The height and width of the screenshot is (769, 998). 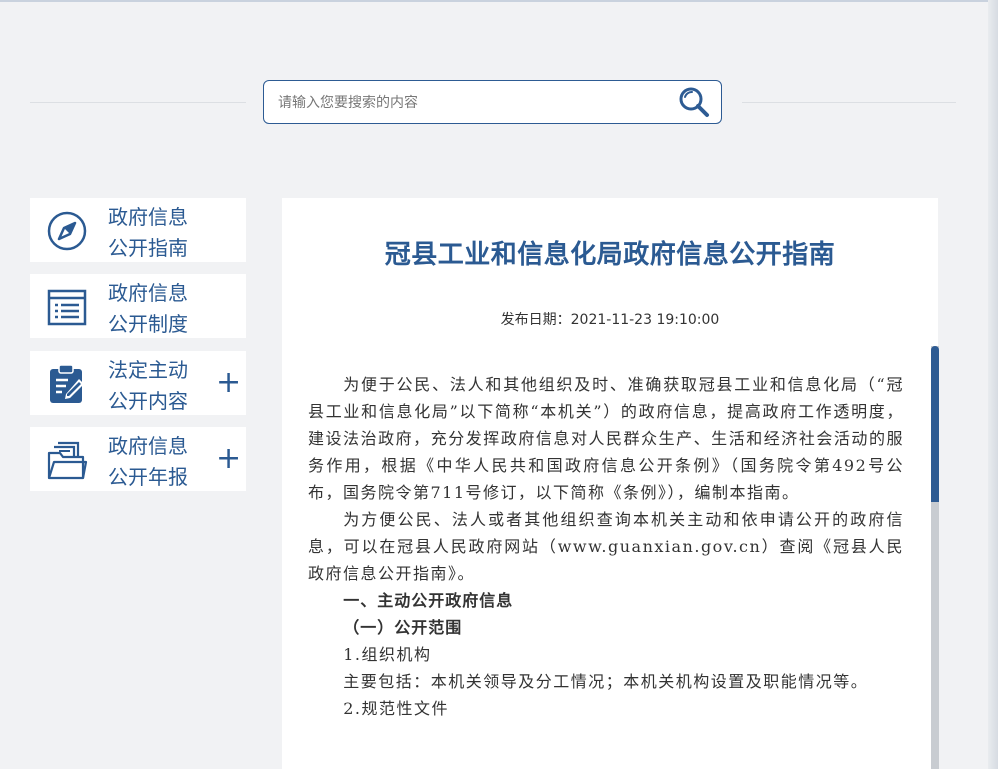 I want to click on search-button, so click(x=694, y=102).